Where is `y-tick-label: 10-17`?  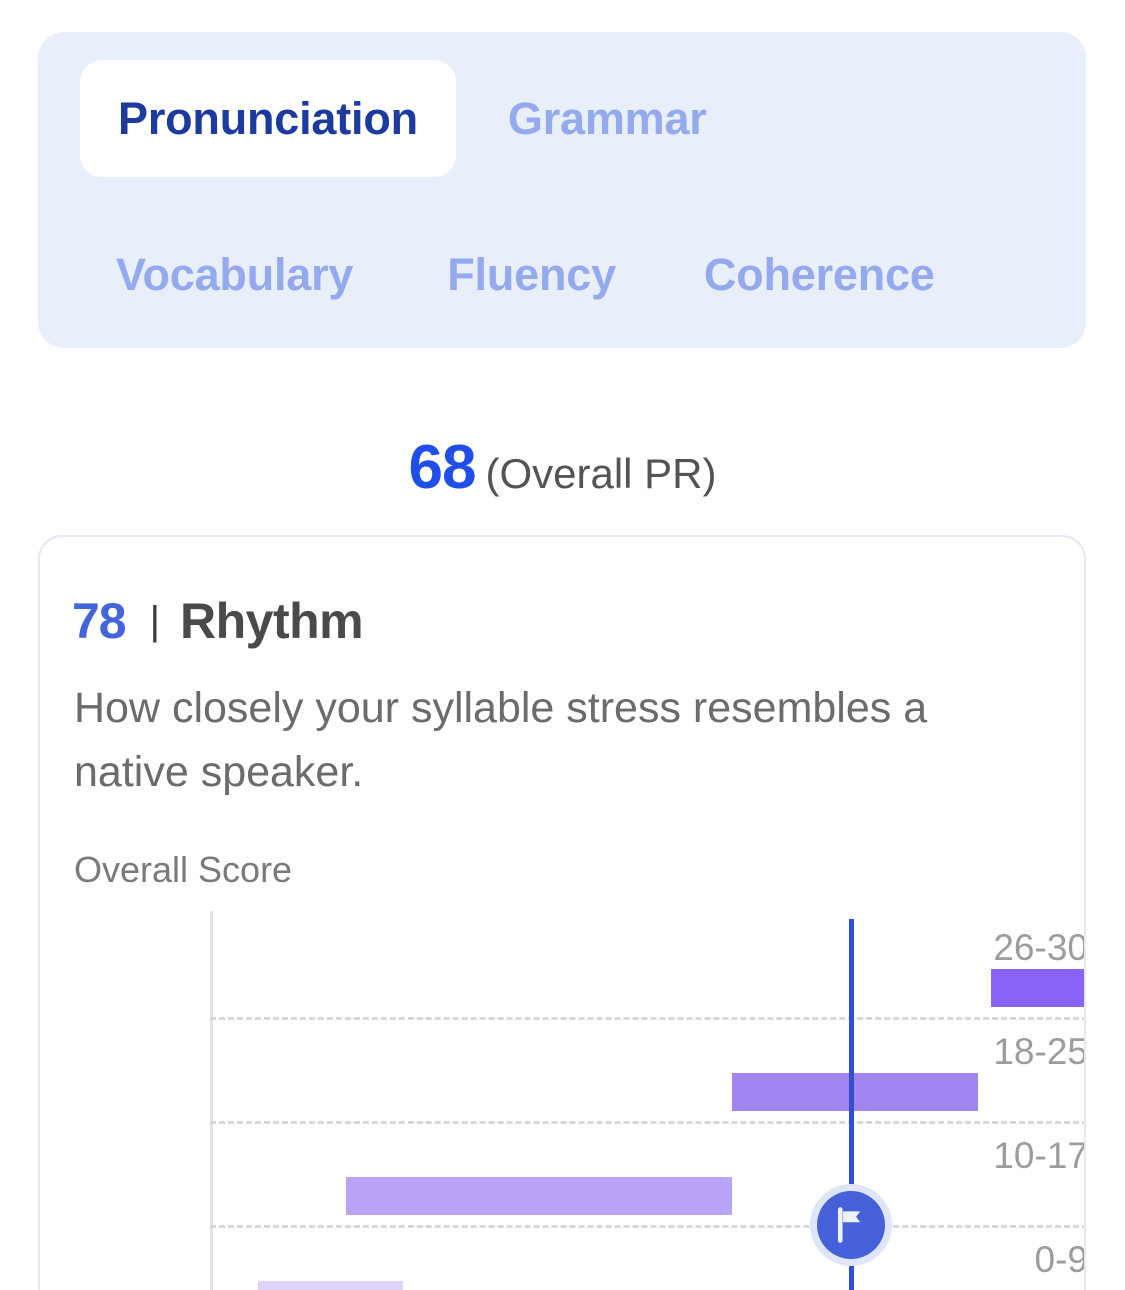
y-tick-label: 10-17 is located at coordinates (1039, 1156).